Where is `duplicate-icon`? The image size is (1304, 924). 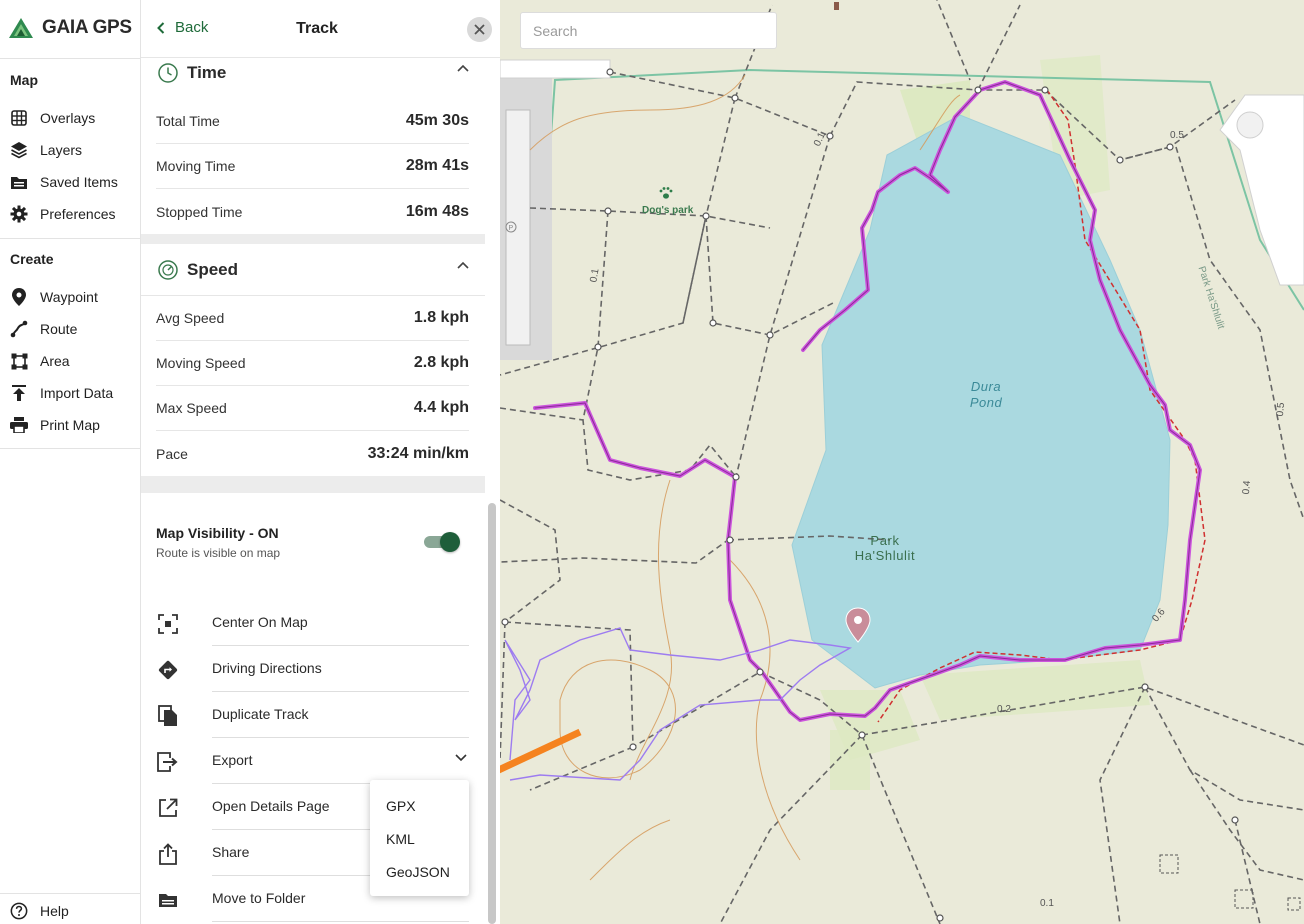
duplicate-icon is located at coordinates (168, 716).